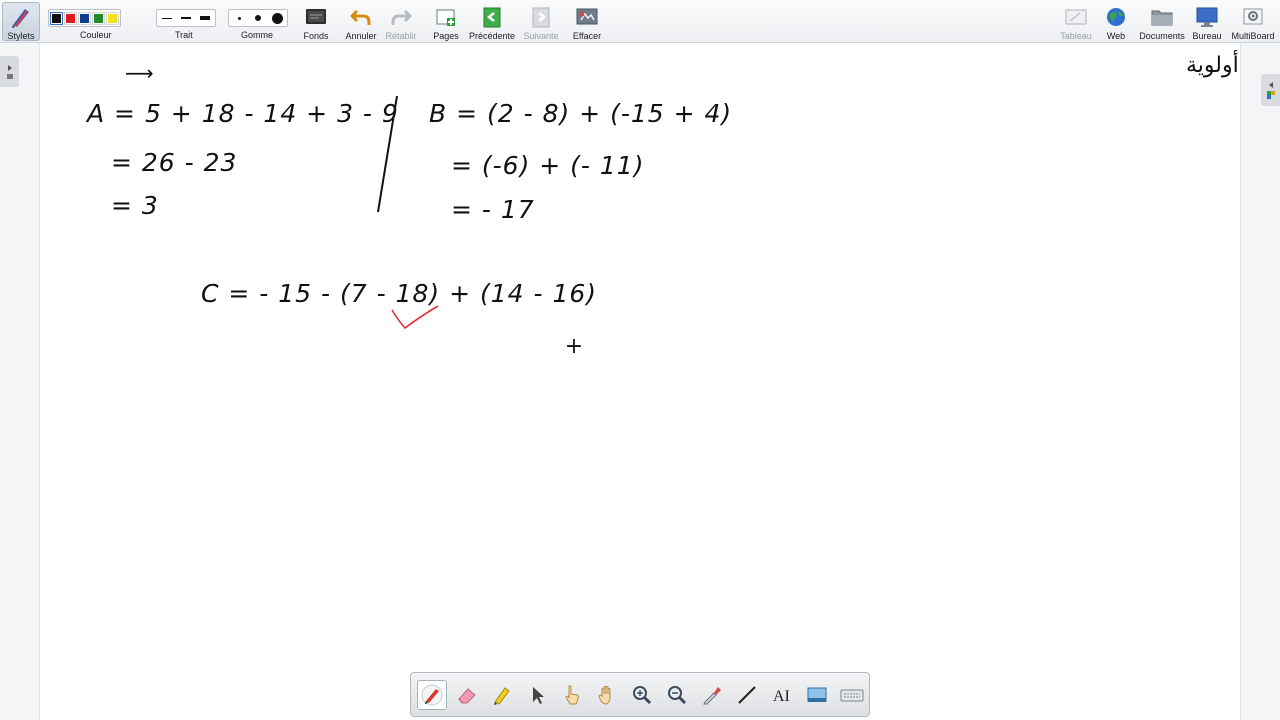 The image size is (1280, 720). Describe the element at coordinates (401, 17) in the screenshot. I see `redo-icon` at that location.